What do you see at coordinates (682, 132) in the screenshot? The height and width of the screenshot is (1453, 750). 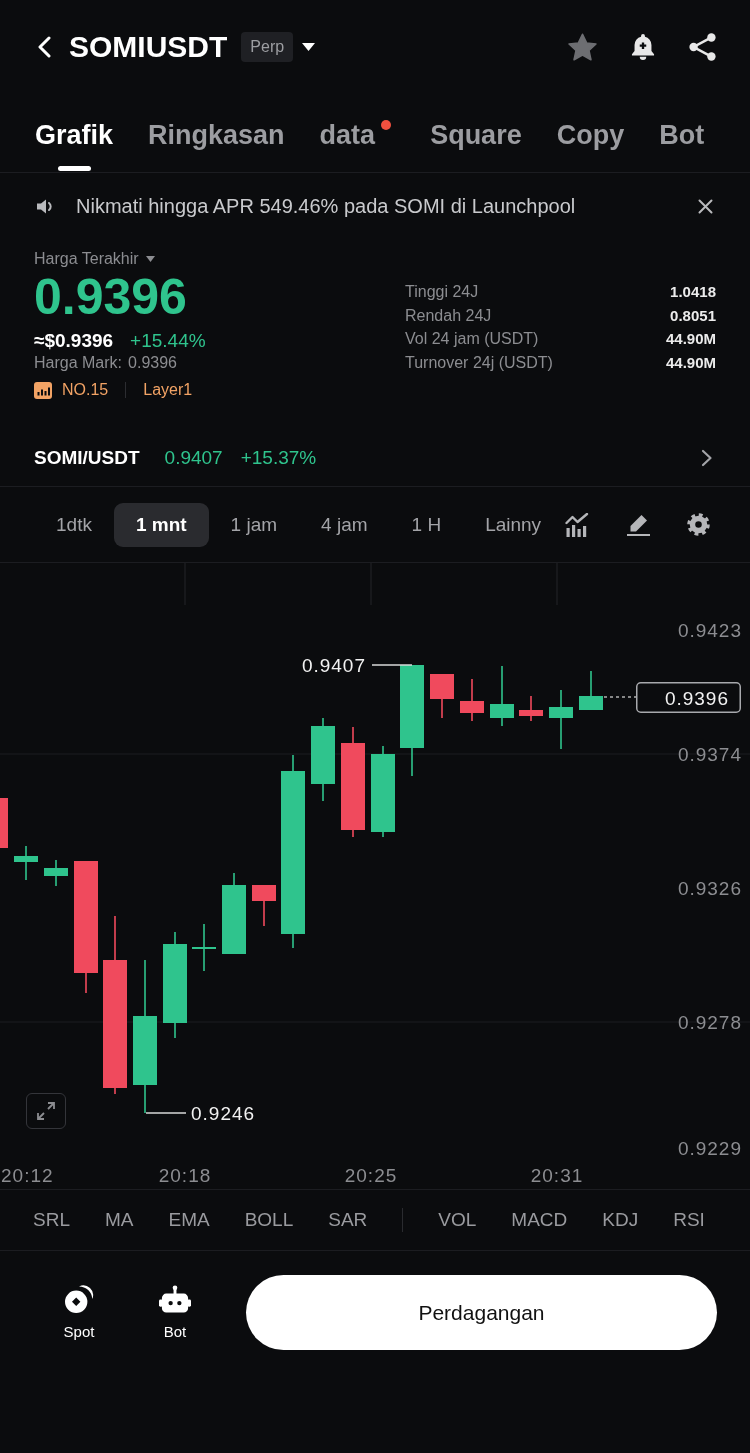 I see `tab: Bot` at bounding box center [682, 132].